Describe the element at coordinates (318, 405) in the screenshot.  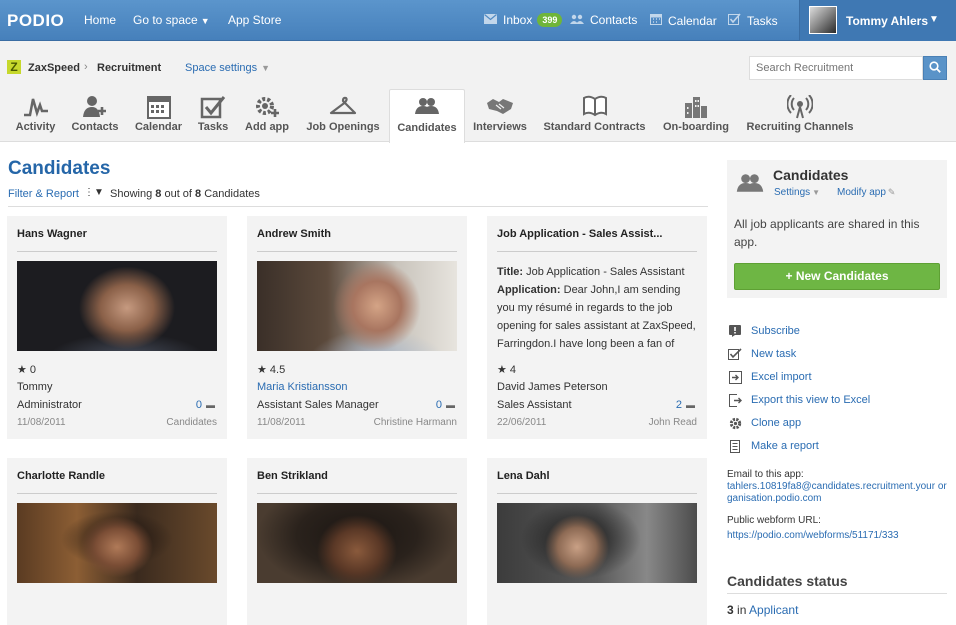
I see `card-position: Assistant Sales Manager` at that location.